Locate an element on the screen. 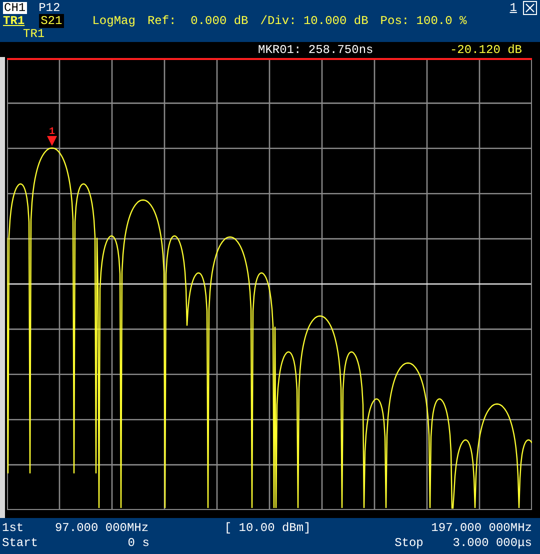 The image size is (540, 554). reference-value: Ref: 0.000 dB is located at coordinates (197, 21).